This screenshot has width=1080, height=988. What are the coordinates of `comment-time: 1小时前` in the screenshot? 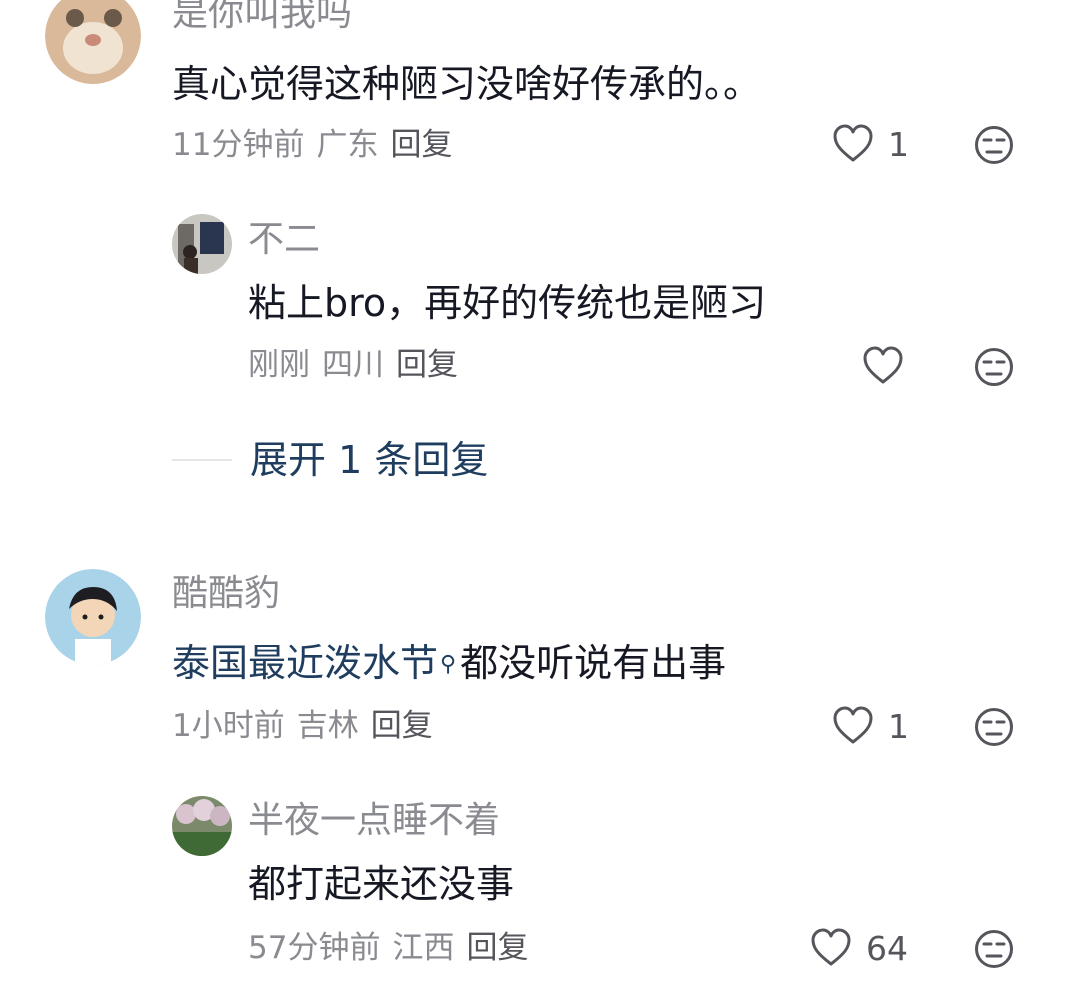 It's located at (228, 726).